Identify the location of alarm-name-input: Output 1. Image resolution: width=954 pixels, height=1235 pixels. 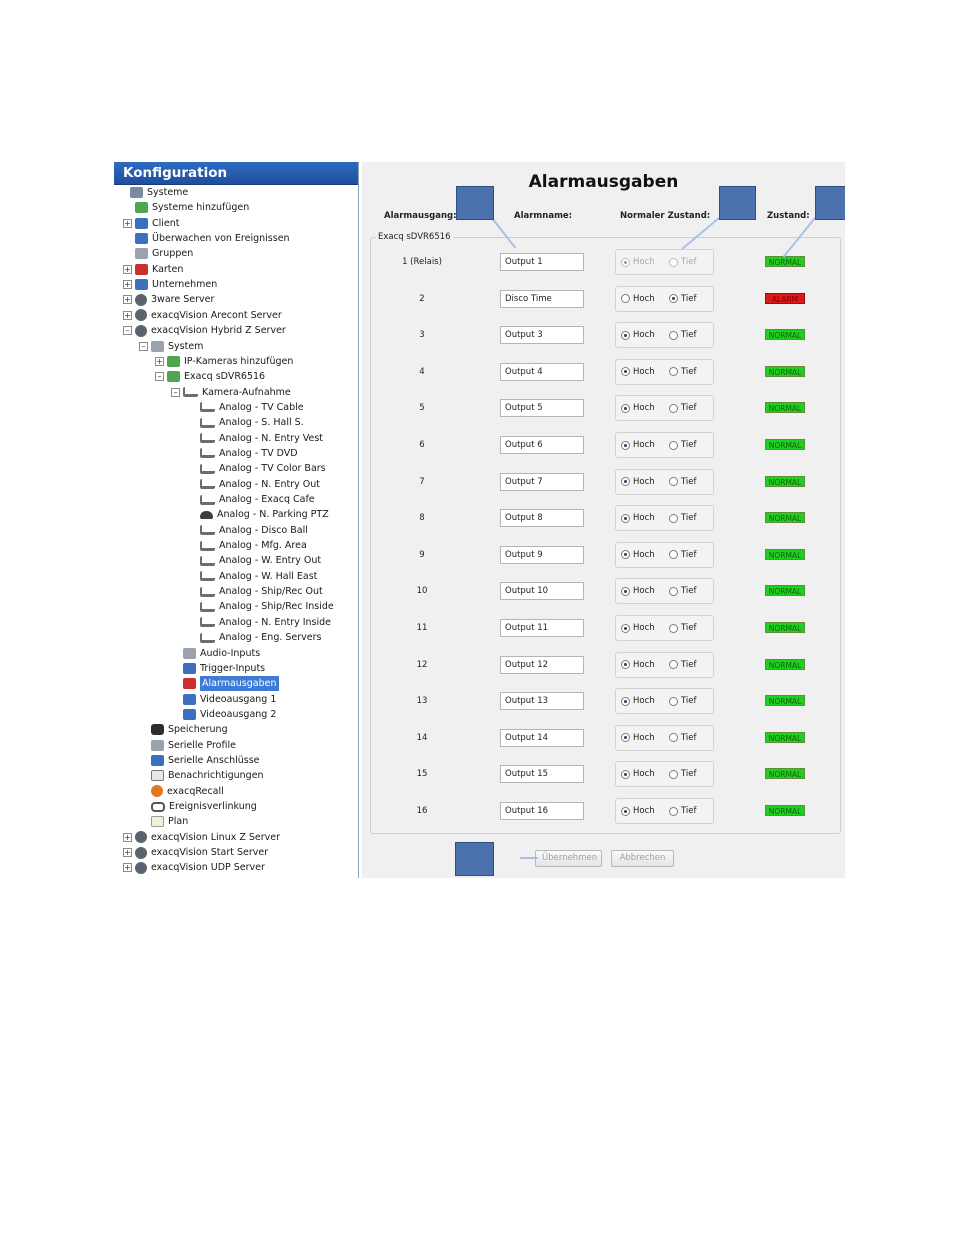
(542, 262).